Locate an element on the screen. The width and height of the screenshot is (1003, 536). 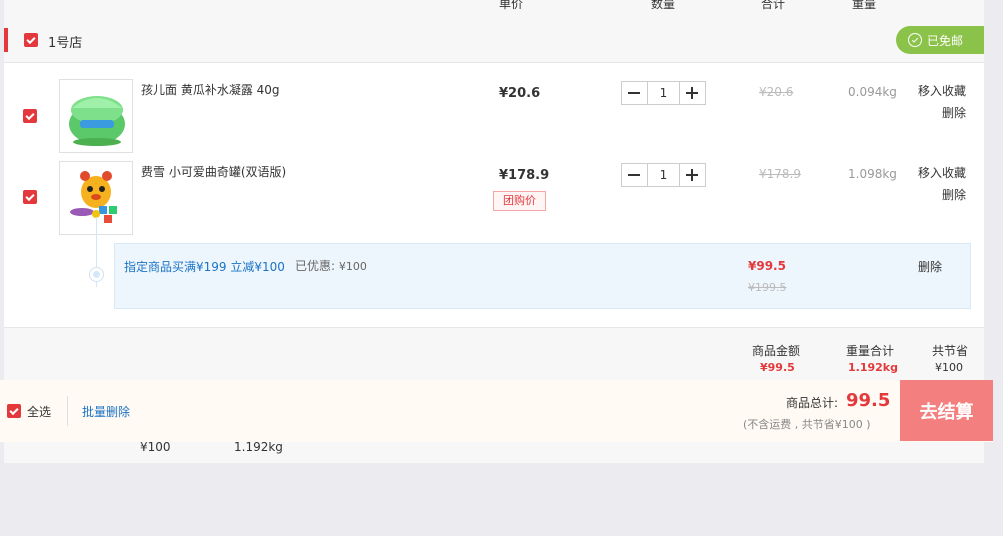
check-circle-icon is located at coordinates (915, 40).